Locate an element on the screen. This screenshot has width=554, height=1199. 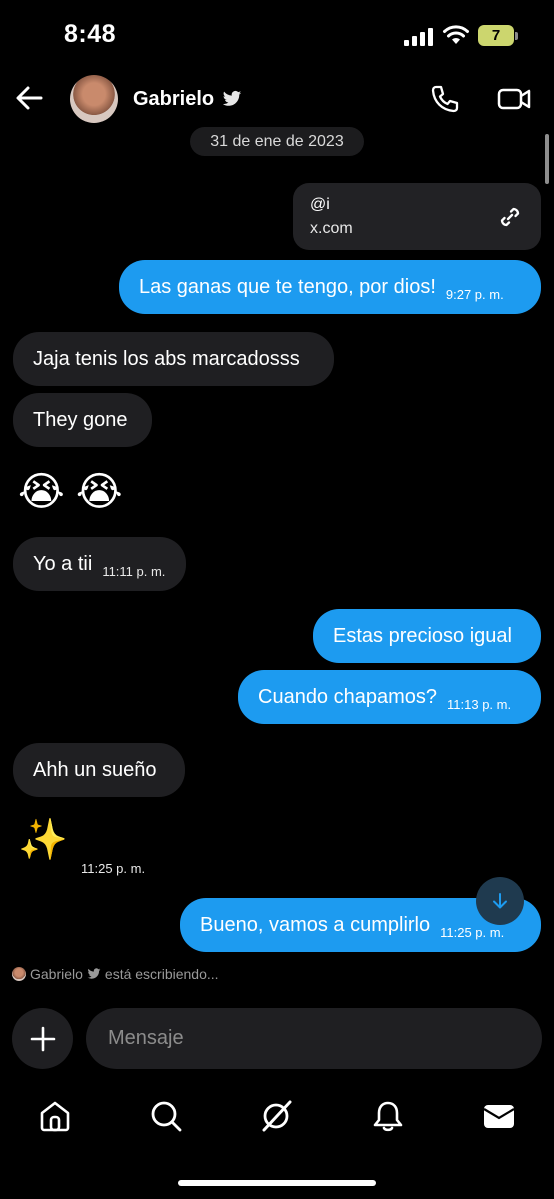
home-indicator is located at coordinates (277, 1183).